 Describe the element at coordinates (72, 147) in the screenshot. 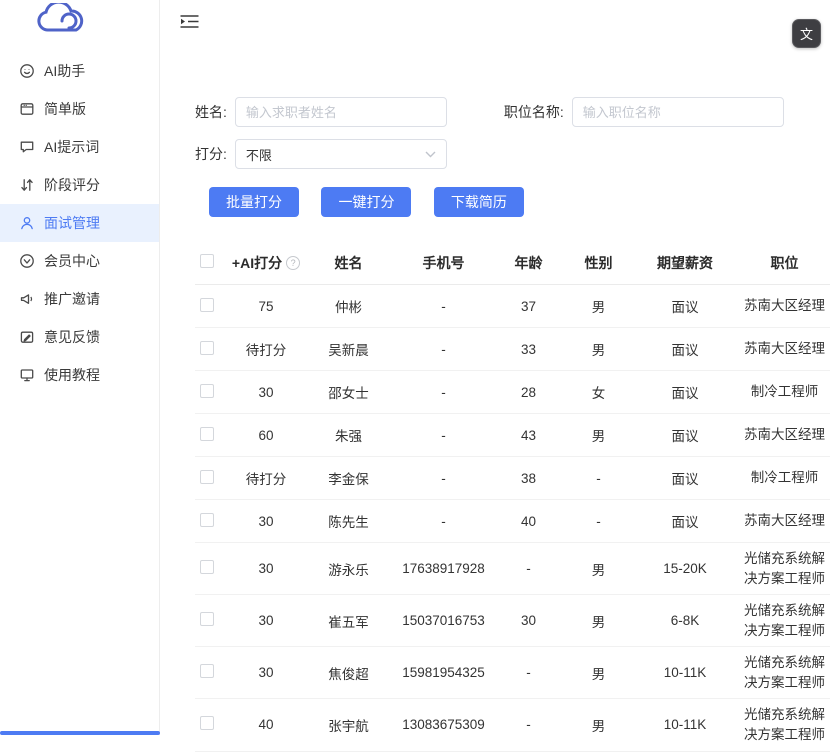

I see `sidebar-item-label: AI提示词` at that location.